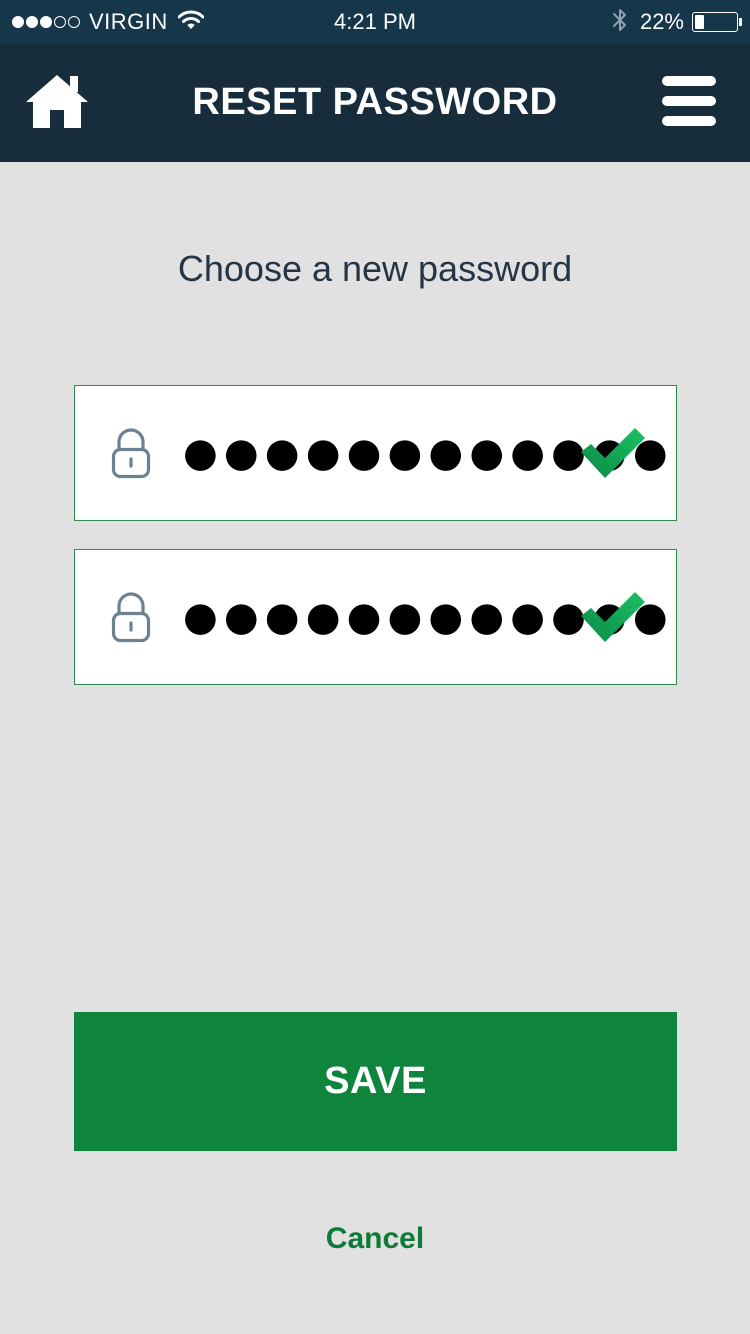  I want to click on menu-button, so click(689, 101).